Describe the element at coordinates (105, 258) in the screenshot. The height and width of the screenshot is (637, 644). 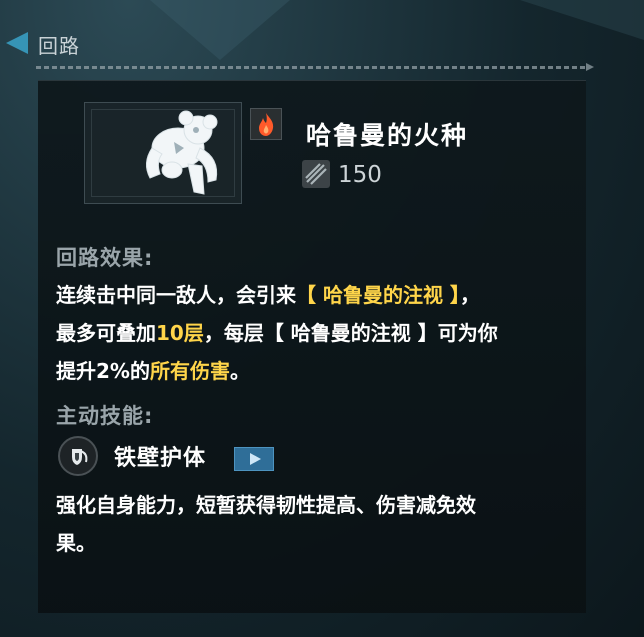
I see `circuit-effect-title: 回路效果:` at that location.